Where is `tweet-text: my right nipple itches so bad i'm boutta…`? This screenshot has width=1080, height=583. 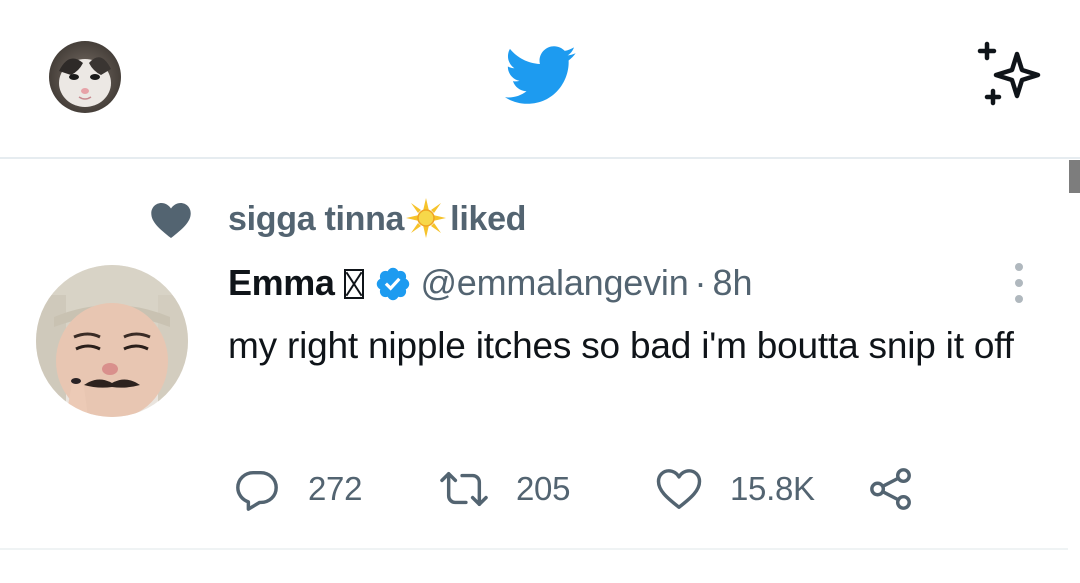 tweet-text: my right nipple itches so bad i'm boutta… is located at coordinates (621, 345).